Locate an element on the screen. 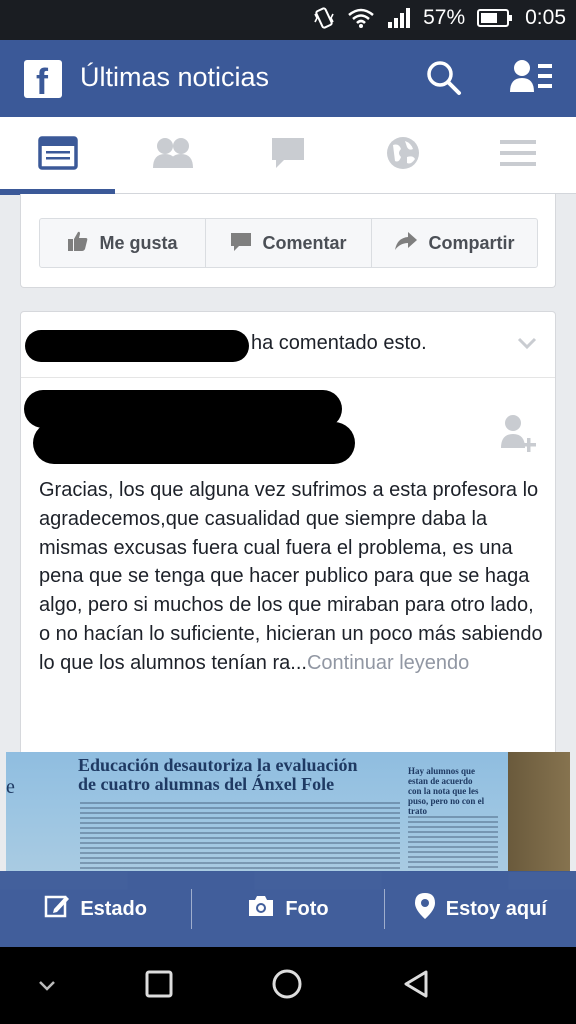  share-label: Compartir is located at coordinates (471, 242).